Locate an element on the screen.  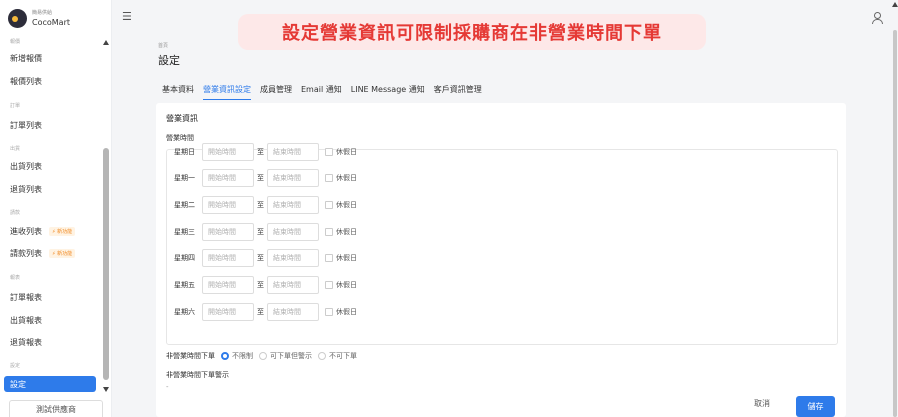
sidebar-item-label: 出貨列表 is located at coordinates (26, 166).